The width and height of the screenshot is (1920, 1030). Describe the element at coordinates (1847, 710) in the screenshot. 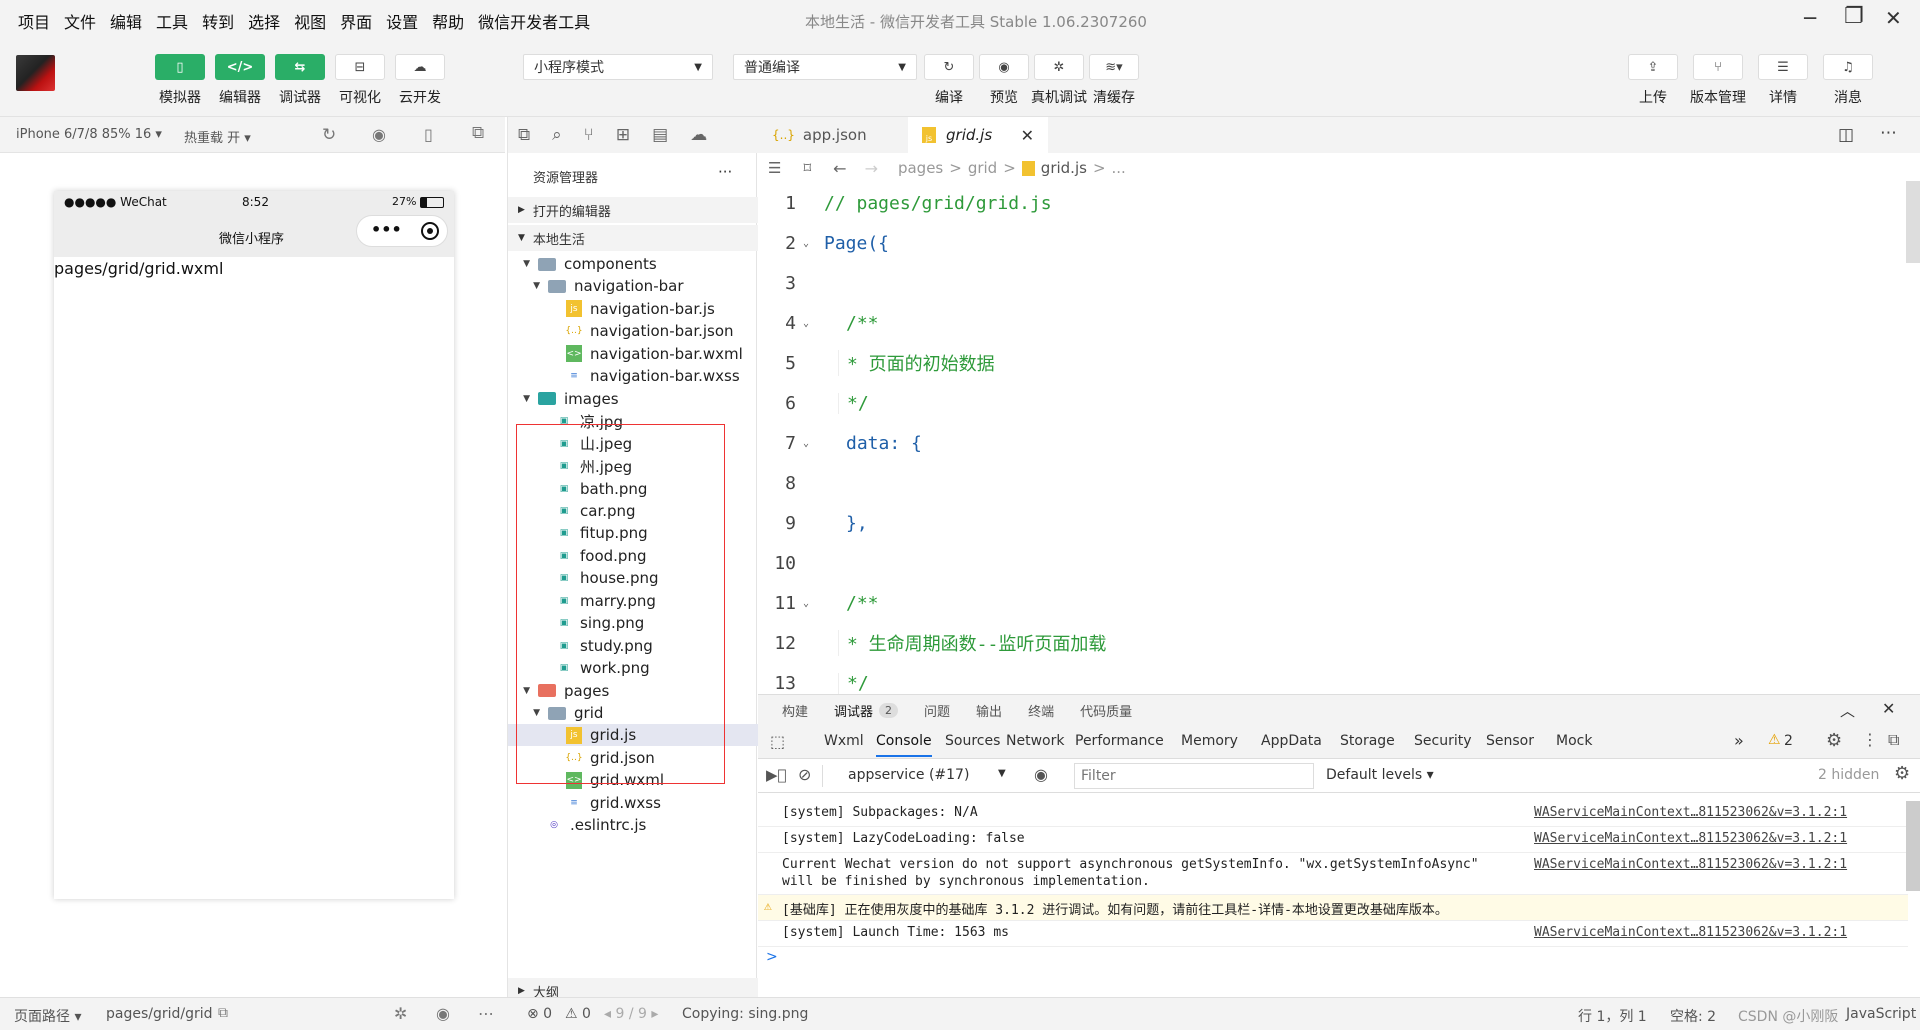

I see `collapse-icon: ︿` at that location.